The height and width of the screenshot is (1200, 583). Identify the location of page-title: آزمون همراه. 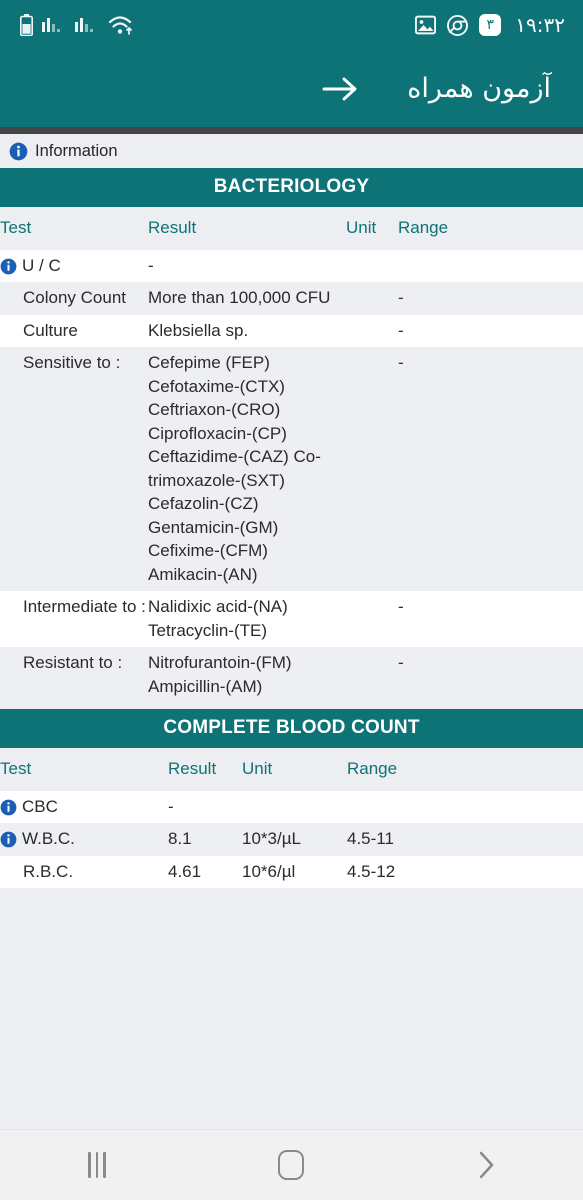
(479, 88).